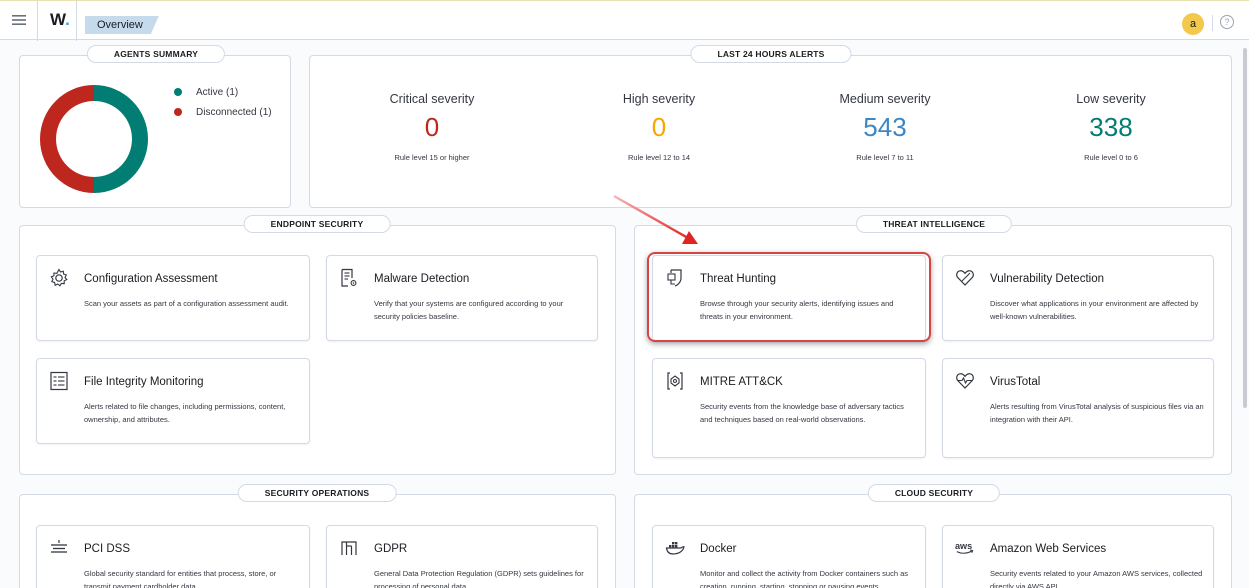 The width and height of the screenshot is (1249, 588). I want to click on legend-item-active: Active (1), so click(223, 92).